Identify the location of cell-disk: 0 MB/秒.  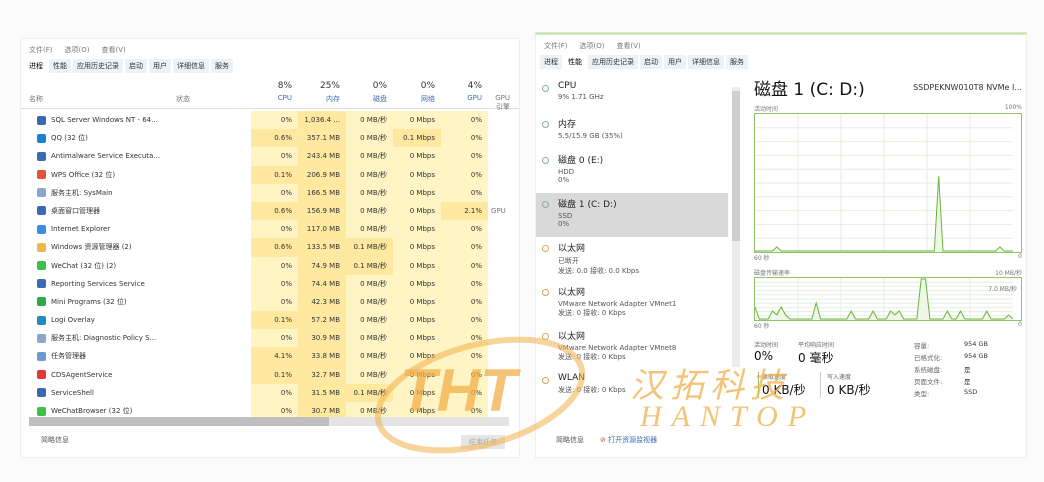
(369, 156).